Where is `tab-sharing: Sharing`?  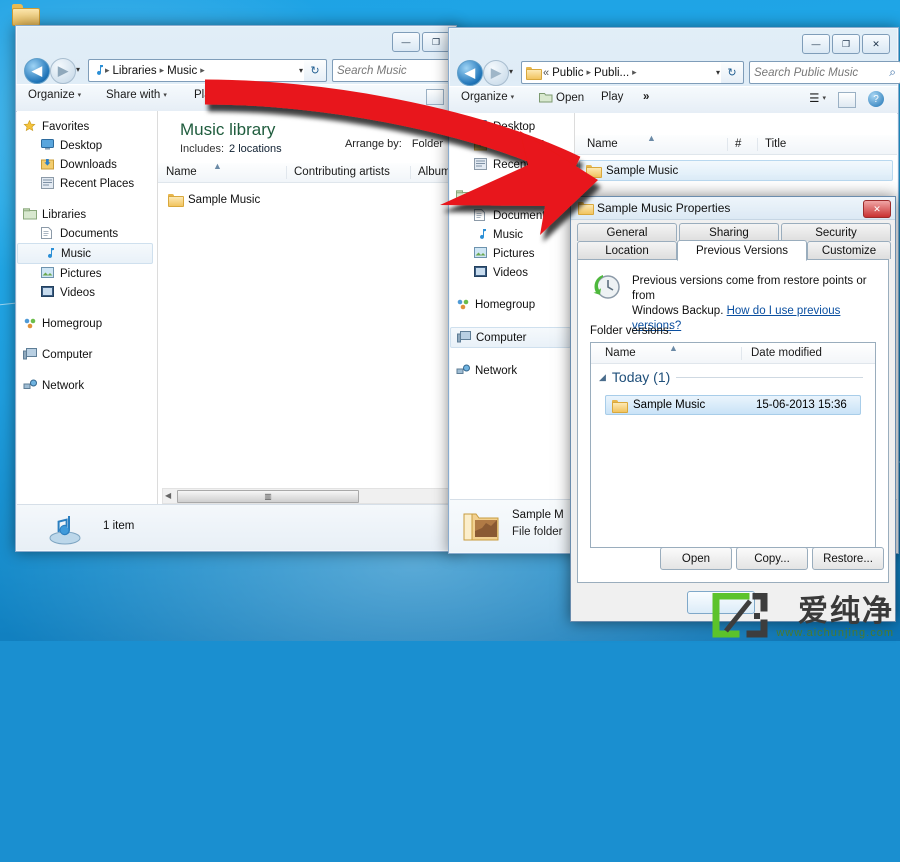
tab-sharing: Sharing is located at coordinates (729, 232).